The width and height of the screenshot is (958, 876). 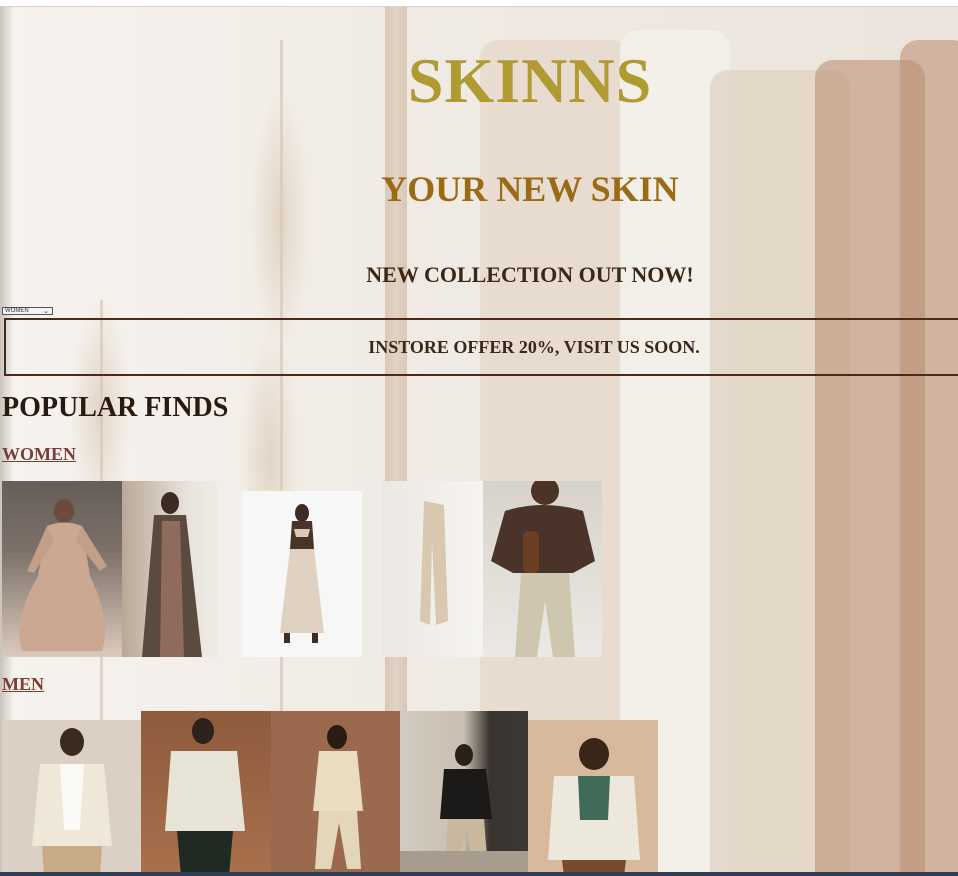 I want to click on offer-banner: INSTORE OFFER 20%, VISIT US SOON., so click(x=481, y=347).